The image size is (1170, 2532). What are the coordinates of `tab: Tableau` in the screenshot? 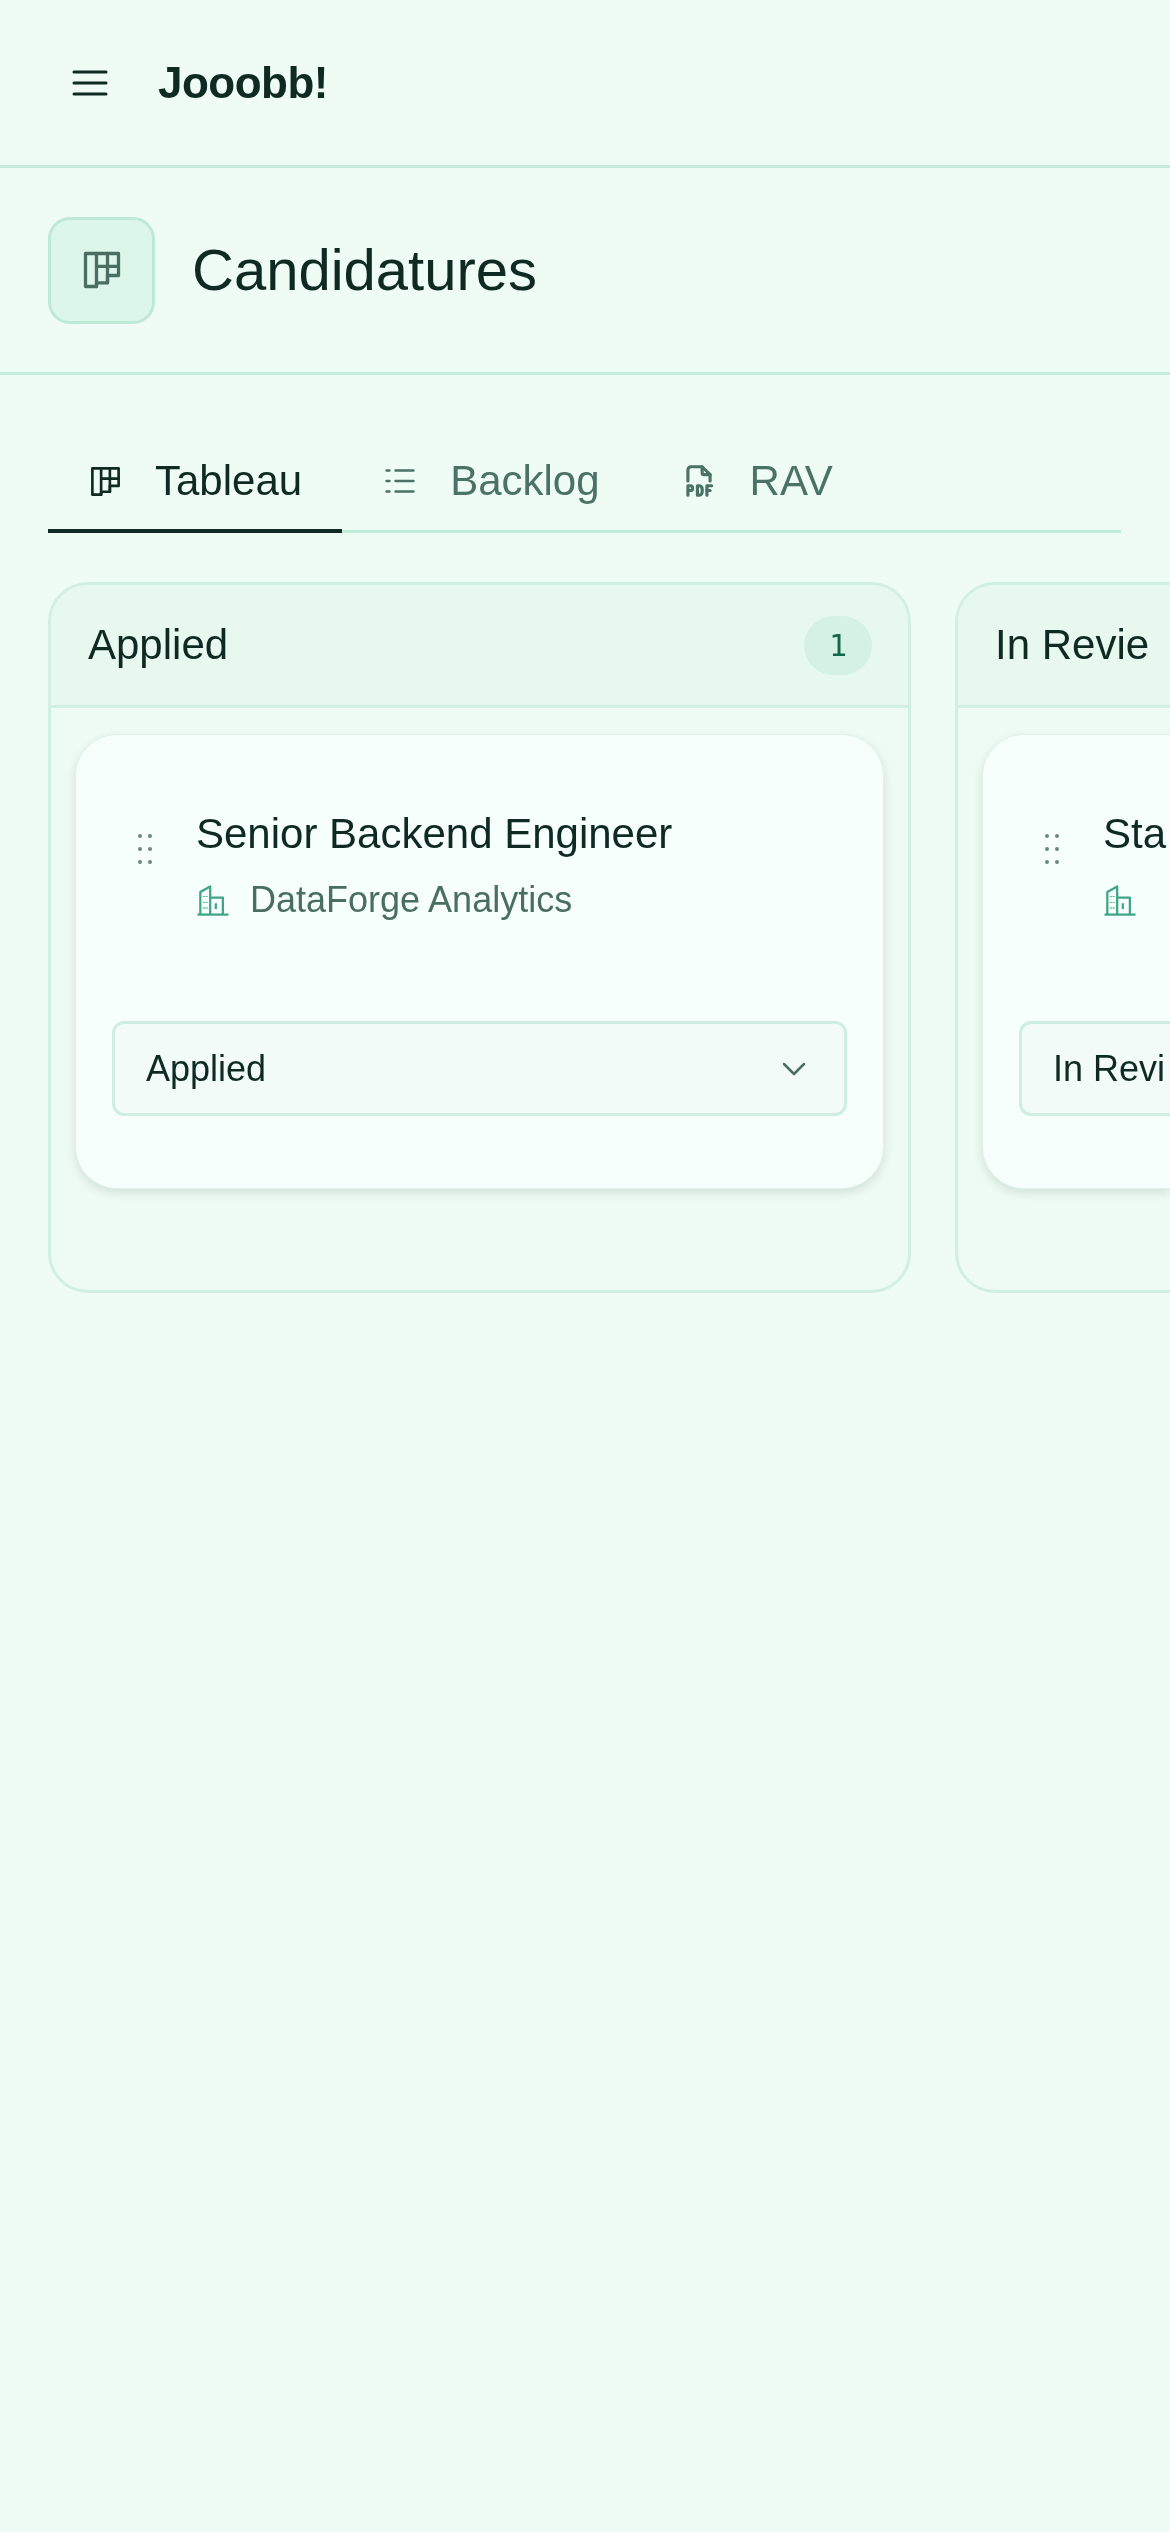 It's located at (195, 483).